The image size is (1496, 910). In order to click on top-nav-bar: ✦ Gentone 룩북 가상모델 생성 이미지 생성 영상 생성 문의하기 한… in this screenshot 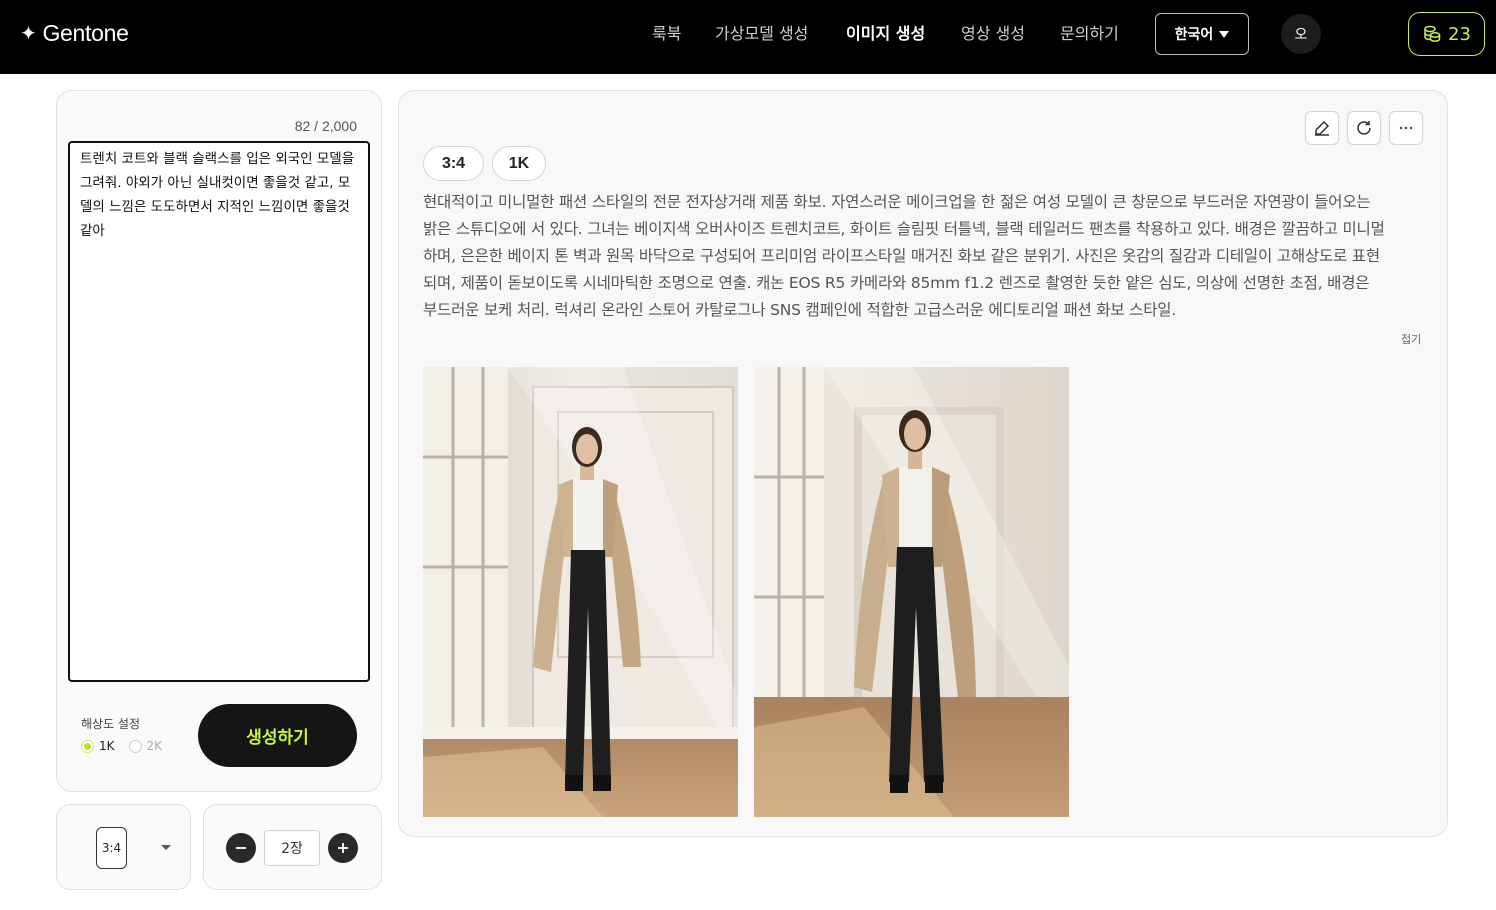, I will do `click(748, 37)`.